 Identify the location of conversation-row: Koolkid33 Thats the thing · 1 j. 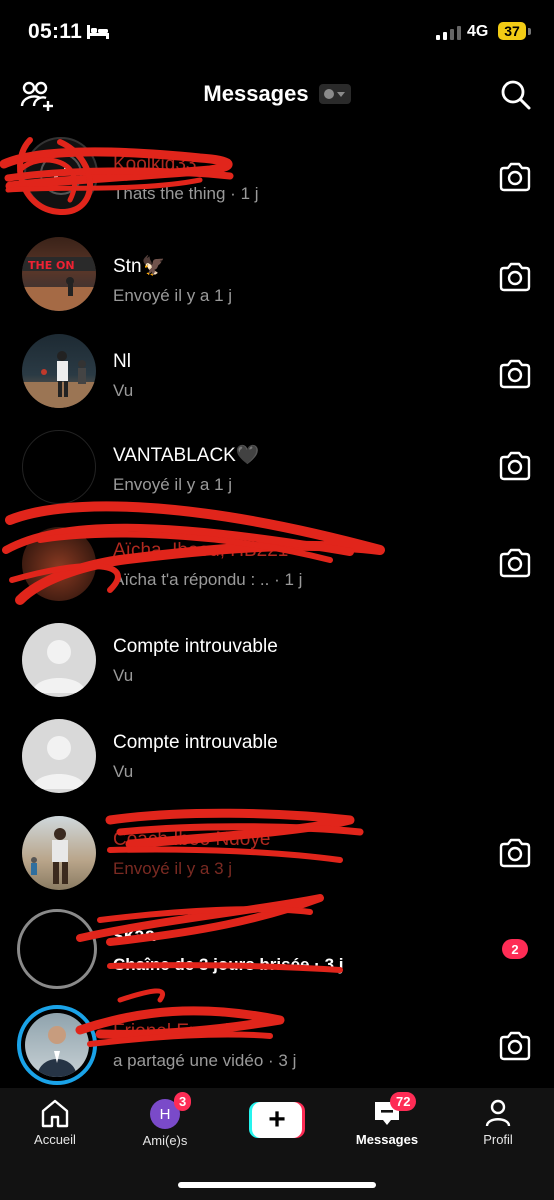
(277, 168).